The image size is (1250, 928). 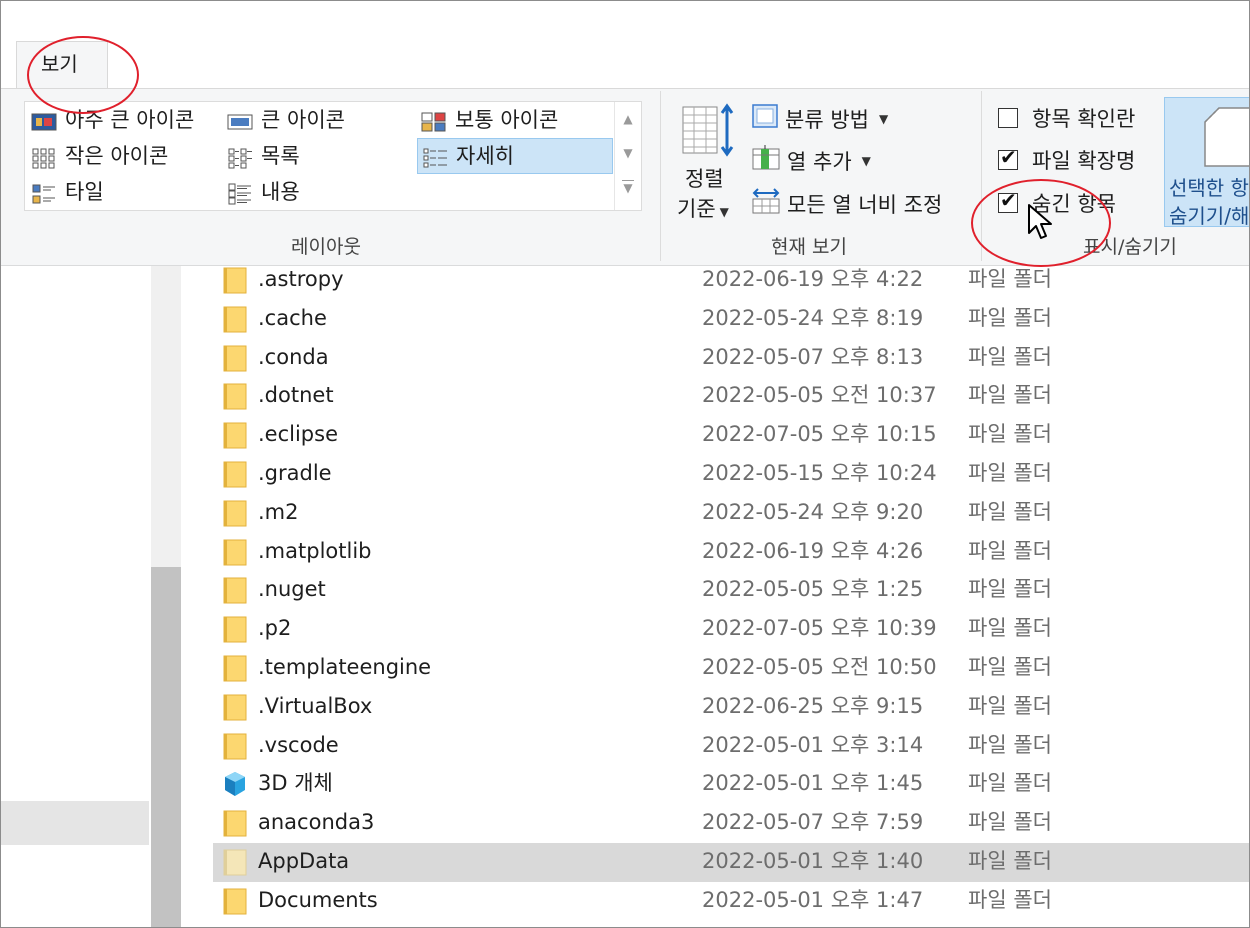 I want to click on item-checkboxes-toggle: 항목 확인란, so click(x=1066, y=118).